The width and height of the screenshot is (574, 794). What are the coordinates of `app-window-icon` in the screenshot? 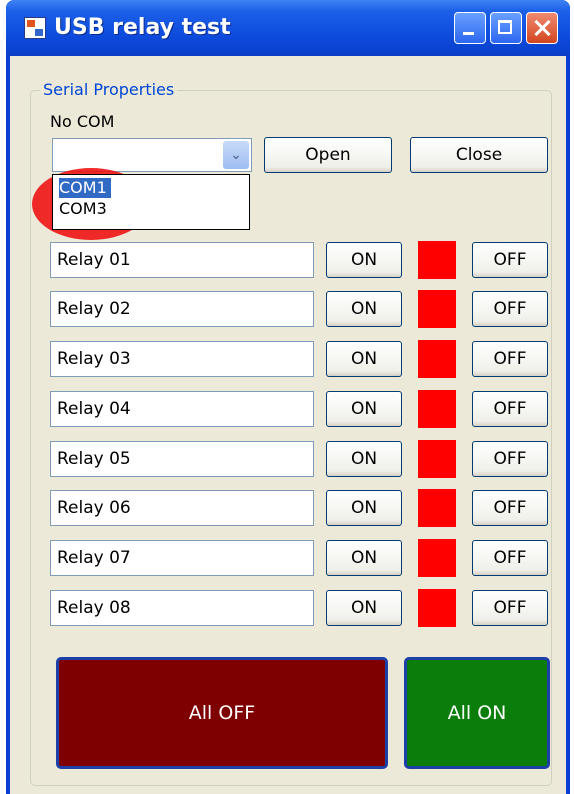 It's located at (35, 28).